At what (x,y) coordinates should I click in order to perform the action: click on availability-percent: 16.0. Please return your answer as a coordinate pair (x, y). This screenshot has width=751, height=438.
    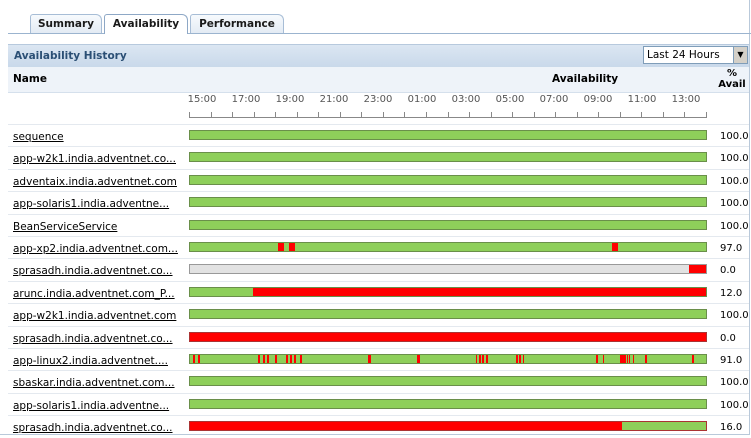
    Looking at the image, I should click on (731, 427).